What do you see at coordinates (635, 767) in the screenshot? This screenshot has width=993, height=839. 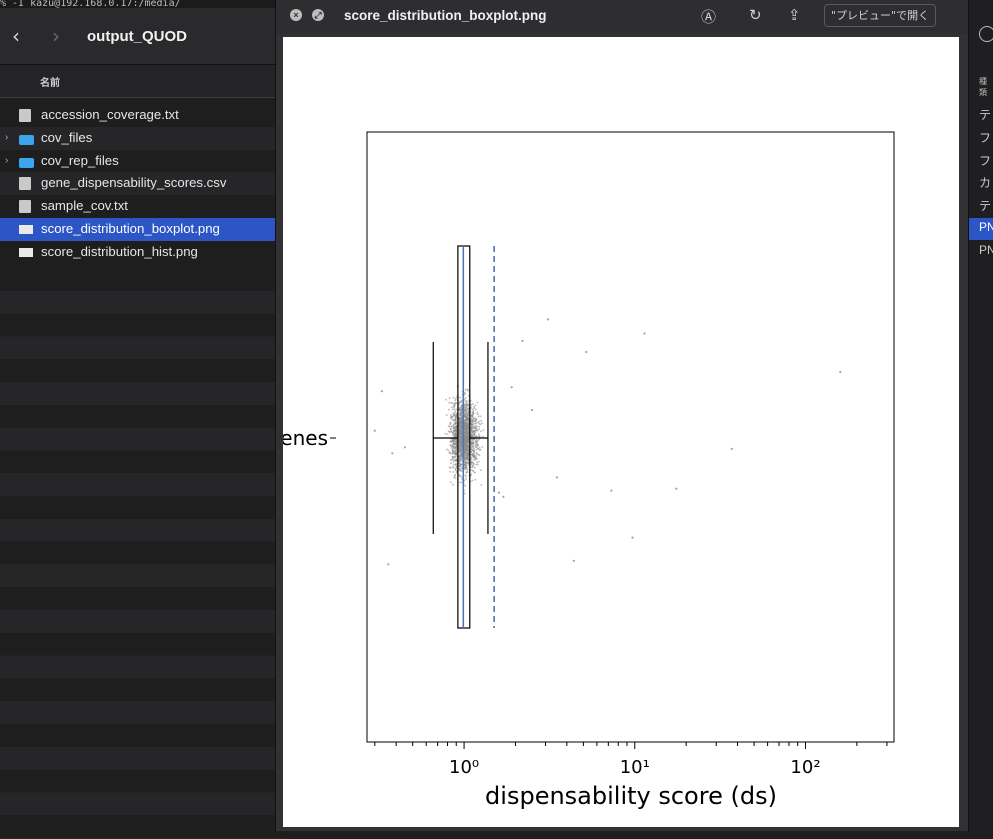 I see `x-tick-label: 10¹` at bounding box center [635, 767].